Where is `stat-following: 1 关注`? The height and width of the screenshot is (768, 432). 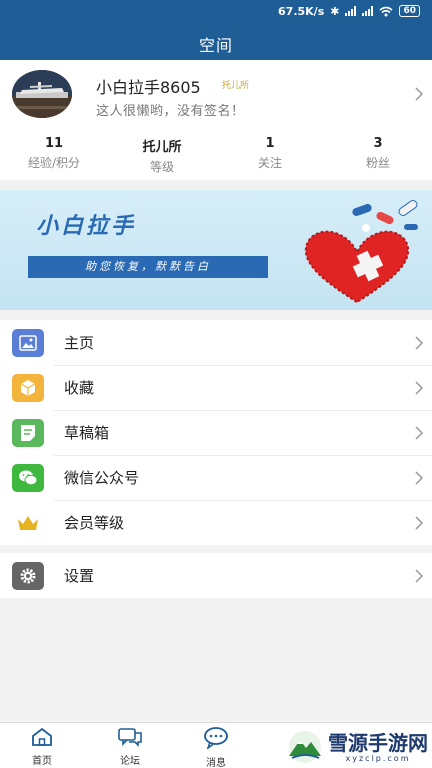
stat-following: 1 关注 is located at coordinates (270, 155).